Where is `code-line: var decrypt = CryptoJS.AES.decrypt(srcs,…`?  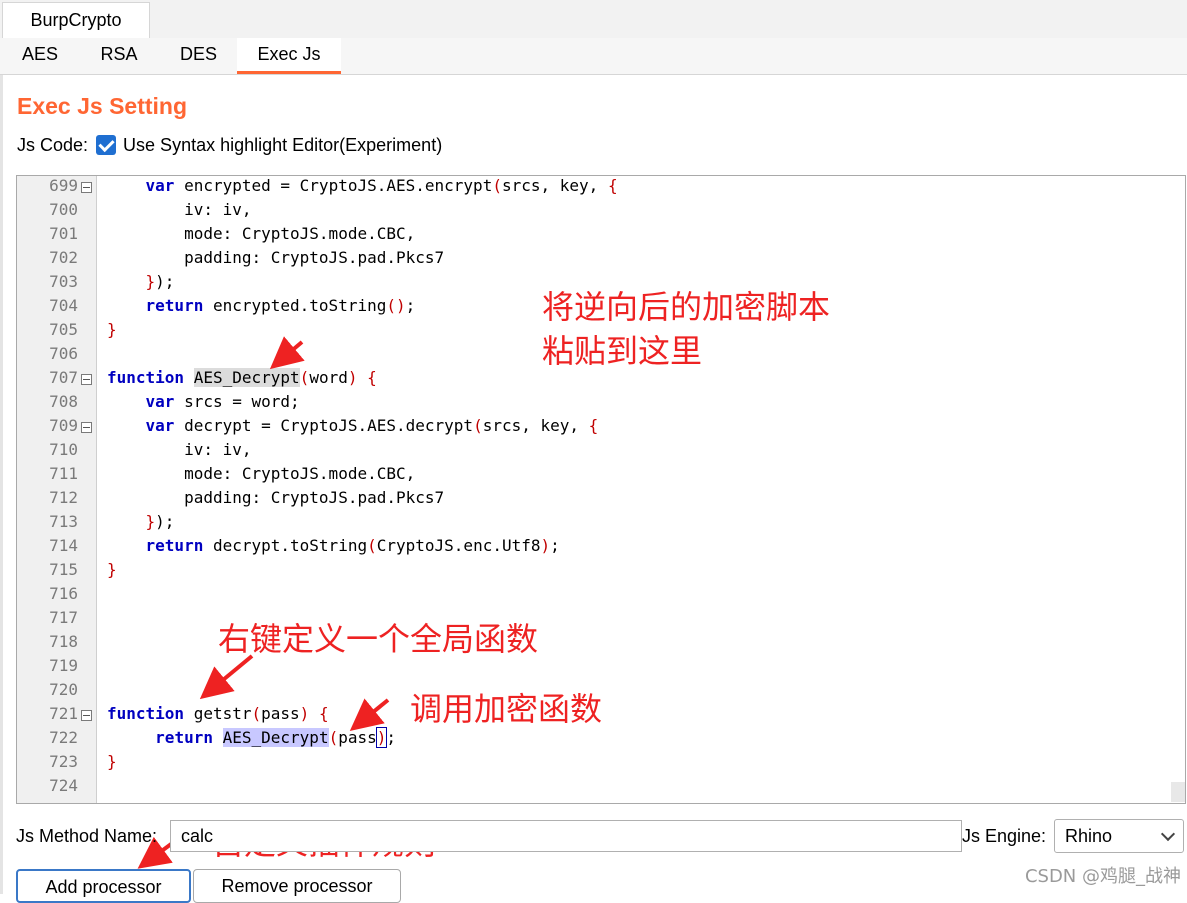 code-line: var decrypt = CryptoJS.AES.decrypt(srcs,… is located at coordinates (372, 425).